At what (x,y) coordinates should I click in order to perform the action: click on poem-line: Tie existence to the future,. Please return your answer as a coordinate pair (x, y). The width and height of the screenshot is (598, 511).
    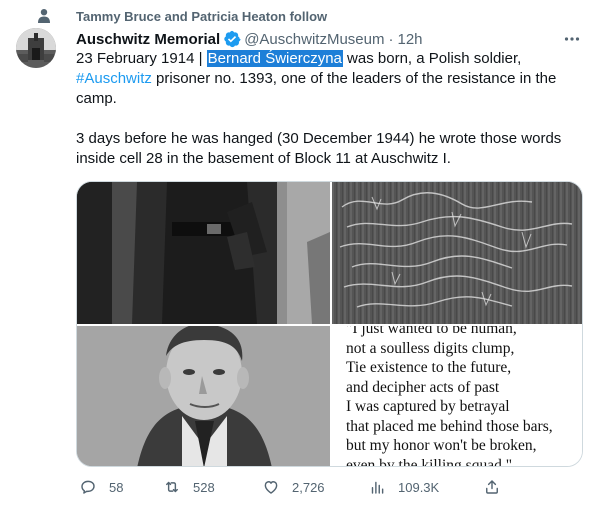
    Looking at the image, I should click on (429, 367).